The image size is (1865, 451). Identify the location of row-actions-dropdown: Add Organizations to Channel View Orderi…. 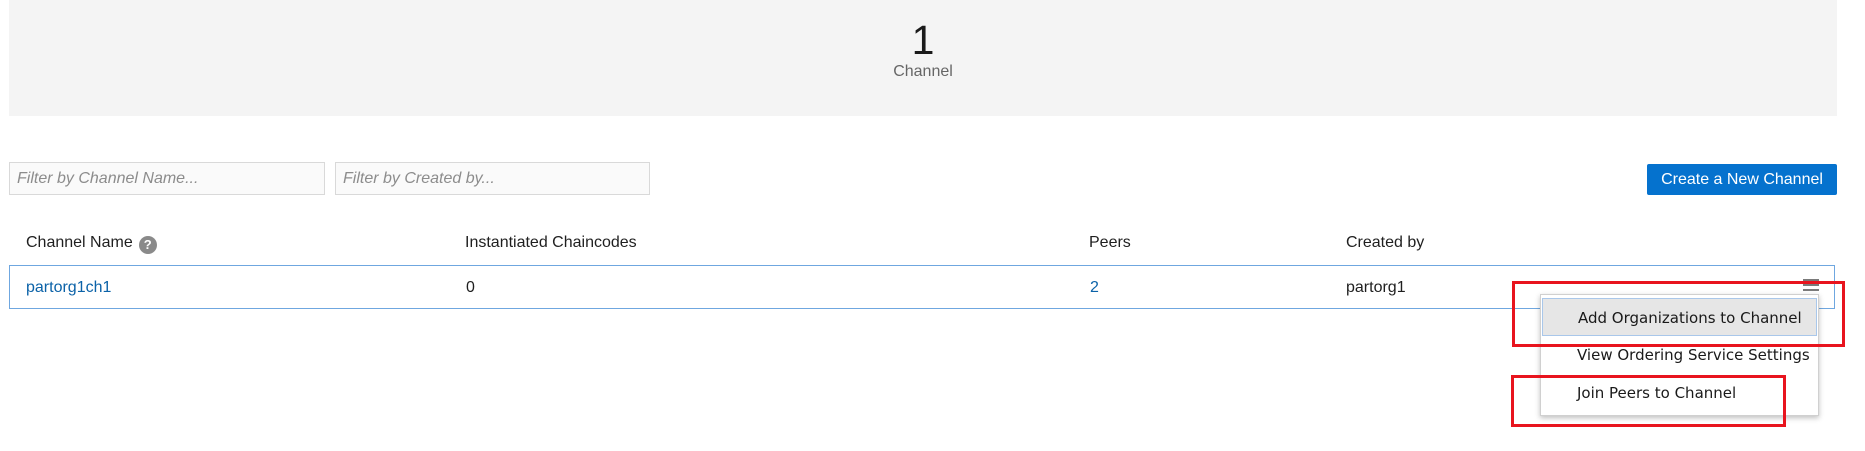
(1679, 355).